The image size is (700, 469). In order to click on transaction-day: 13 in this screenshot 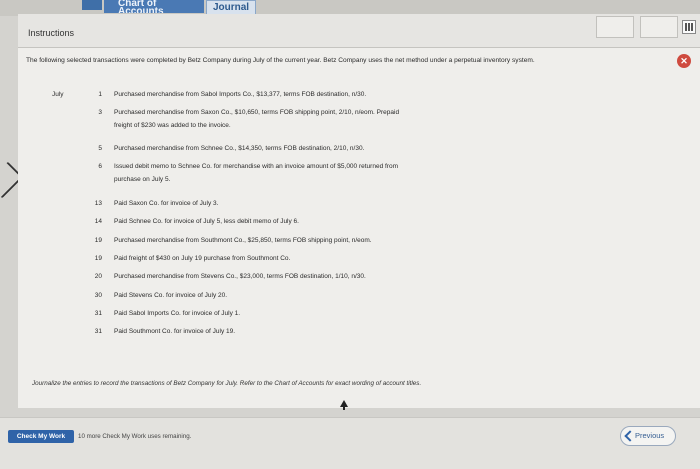, I will do `click(98, 203)`.